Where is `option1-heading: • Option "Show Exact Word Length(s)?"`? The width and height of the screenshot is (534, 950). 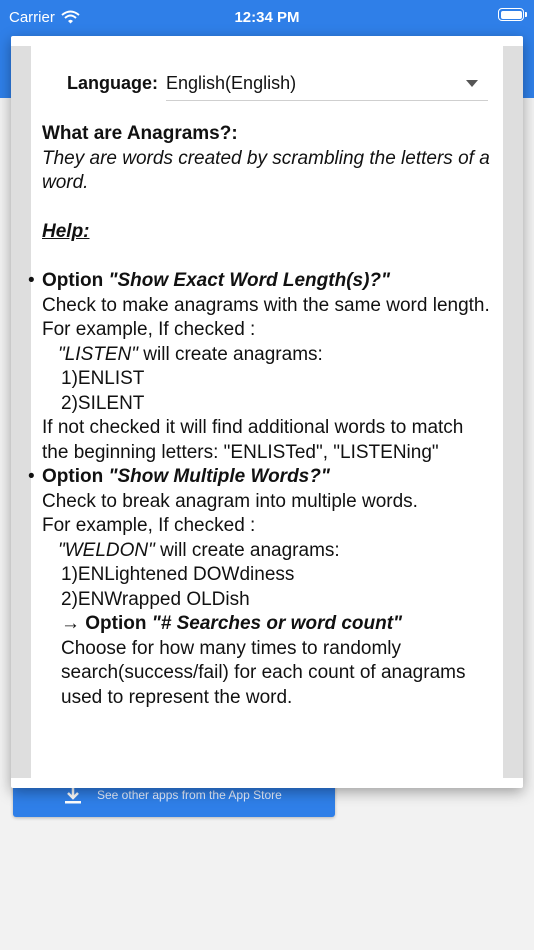 option1-heading: • Option "Show Exact Word Length(s)?" is located at coordinates (259, 281).